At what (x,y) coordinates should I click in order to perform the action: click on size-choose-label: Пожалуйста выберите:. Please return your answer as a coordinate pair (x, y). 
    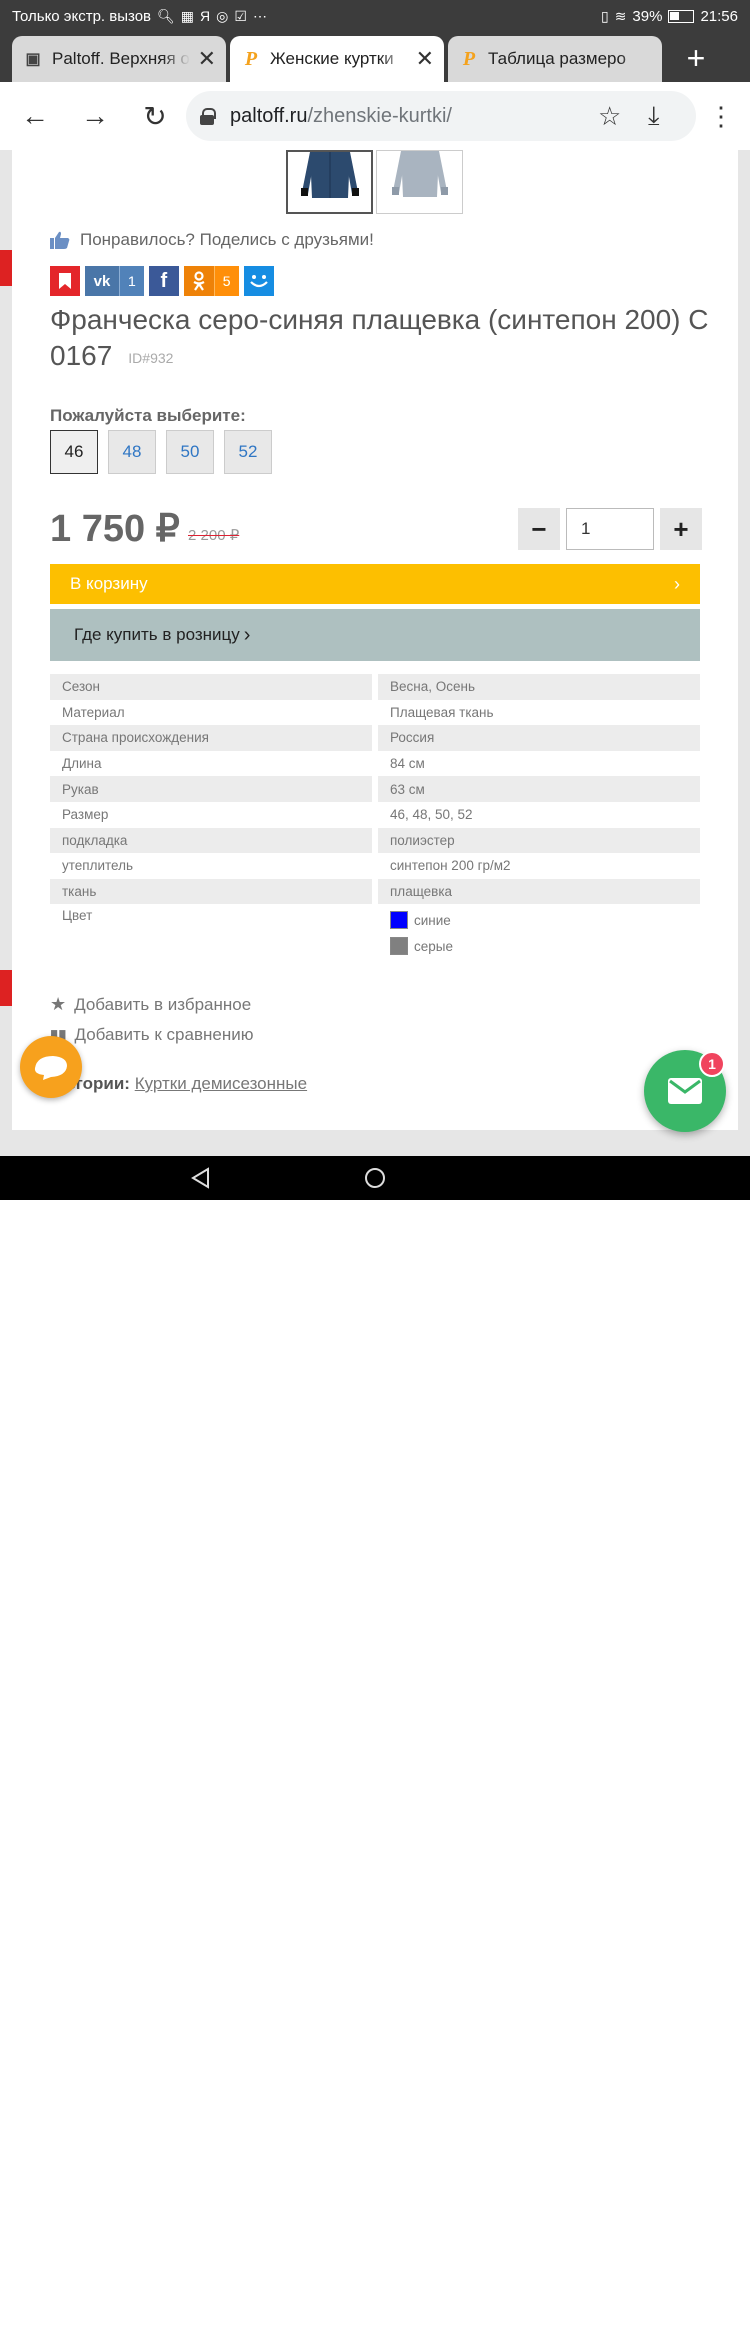
    Looking at the image, I should click on (148, 415).